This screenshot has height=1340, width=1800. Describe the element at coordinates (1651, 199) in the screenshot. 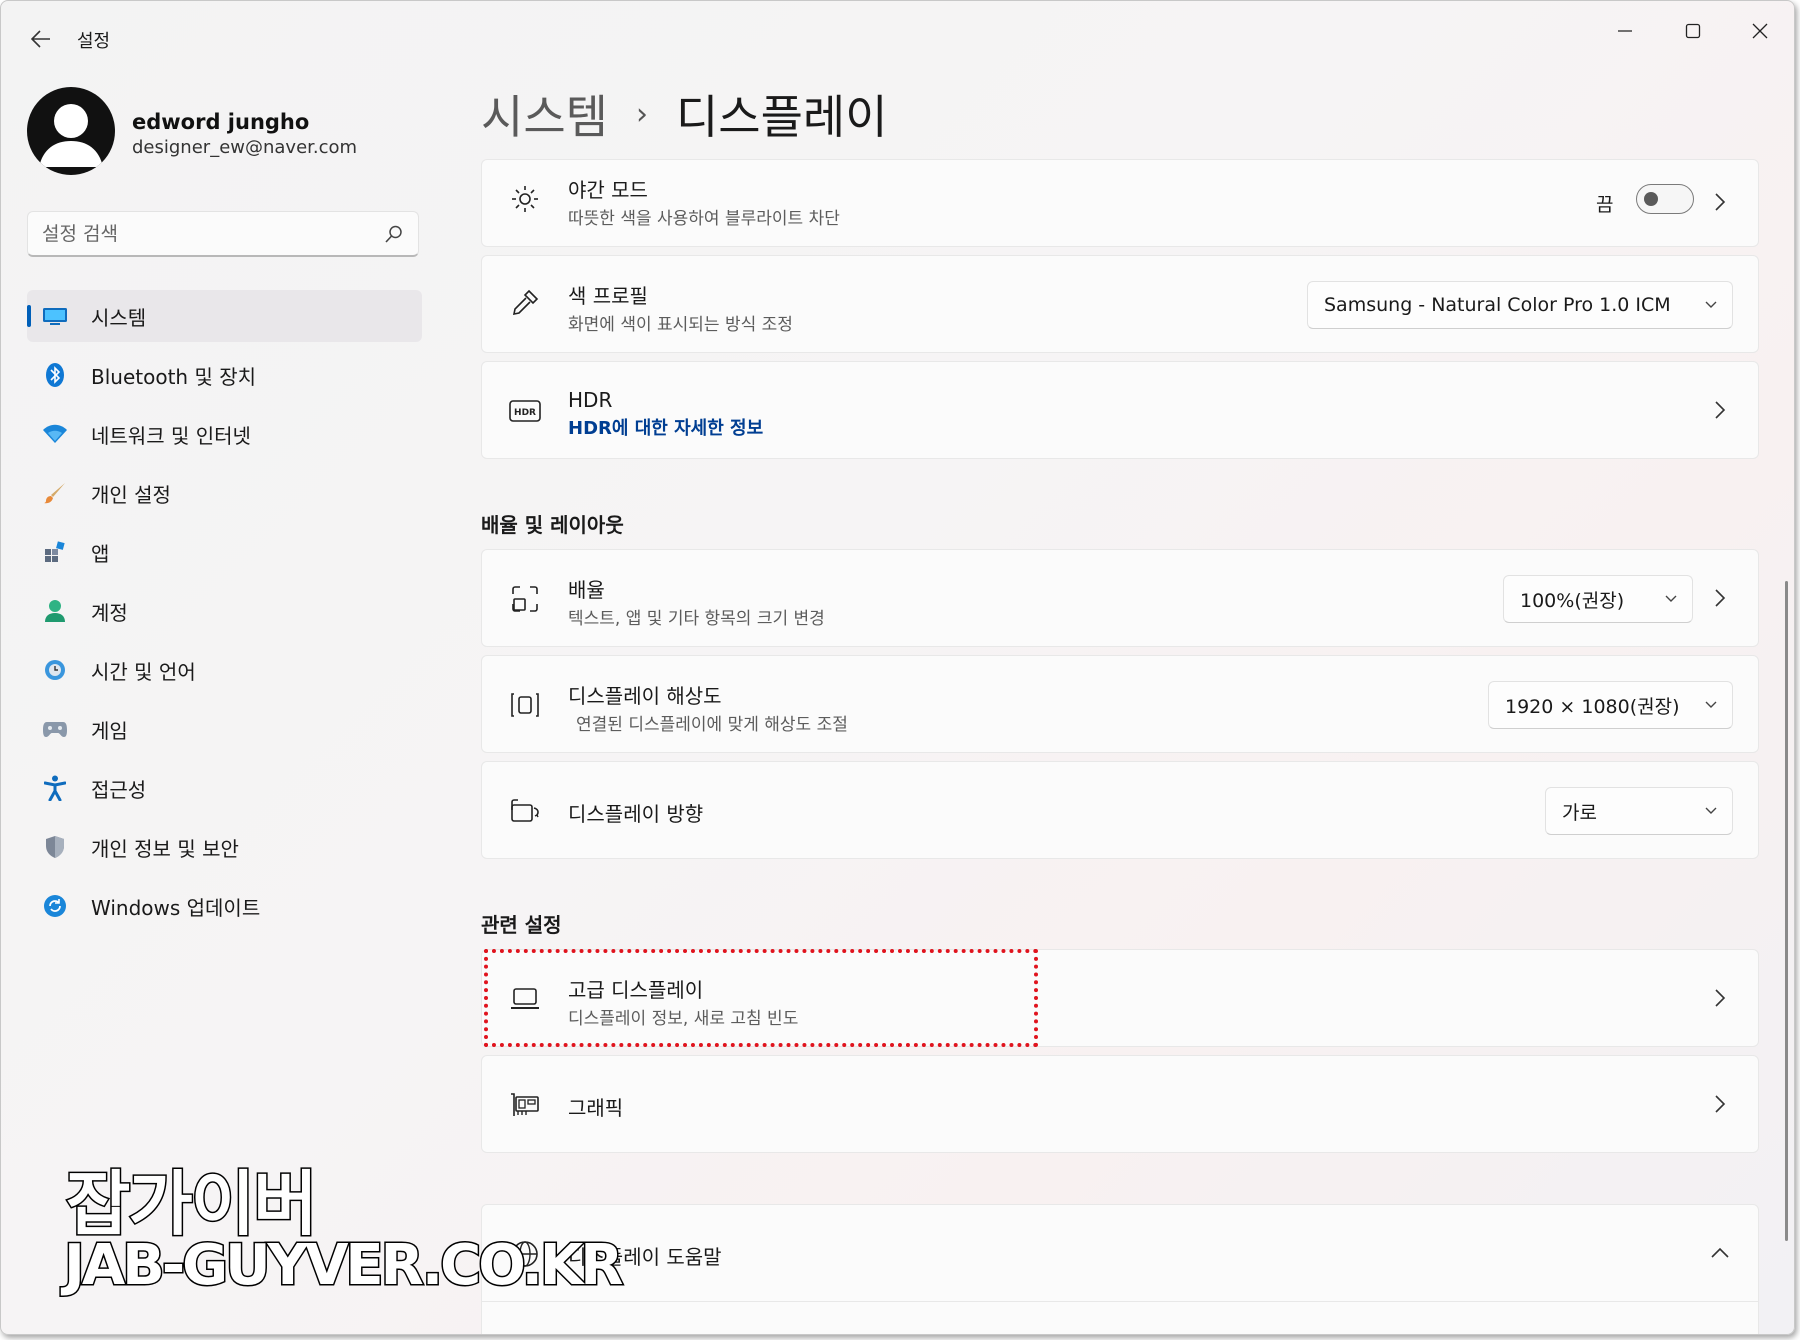

I see `toggle-knob` at that location.